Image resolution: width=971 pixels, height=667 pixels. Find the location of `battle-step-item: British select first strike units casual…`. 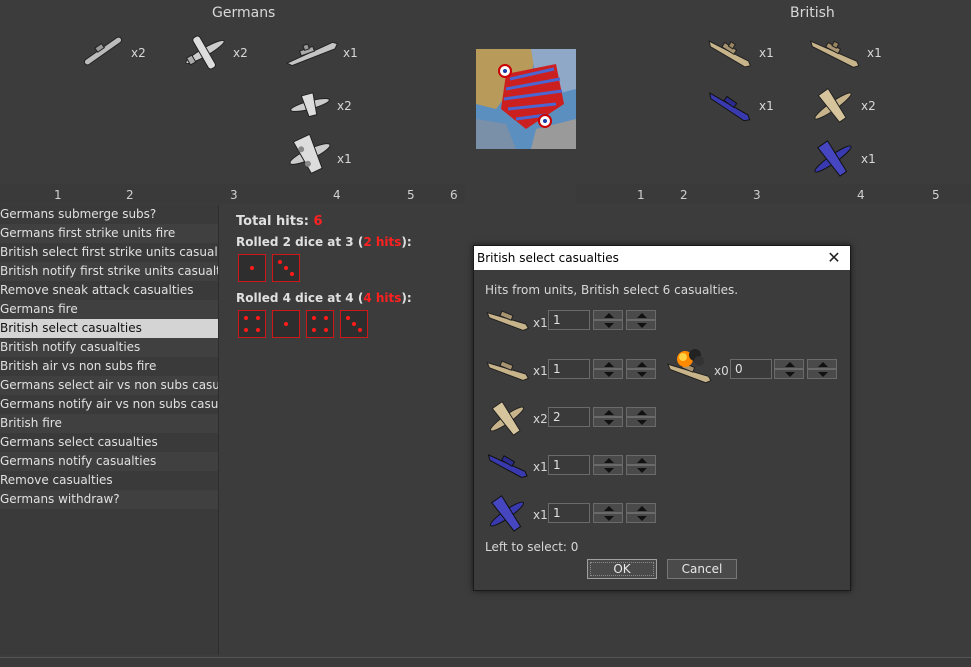

battle-step-item: British select first strike units casual… is located at coordinates (109, 252).